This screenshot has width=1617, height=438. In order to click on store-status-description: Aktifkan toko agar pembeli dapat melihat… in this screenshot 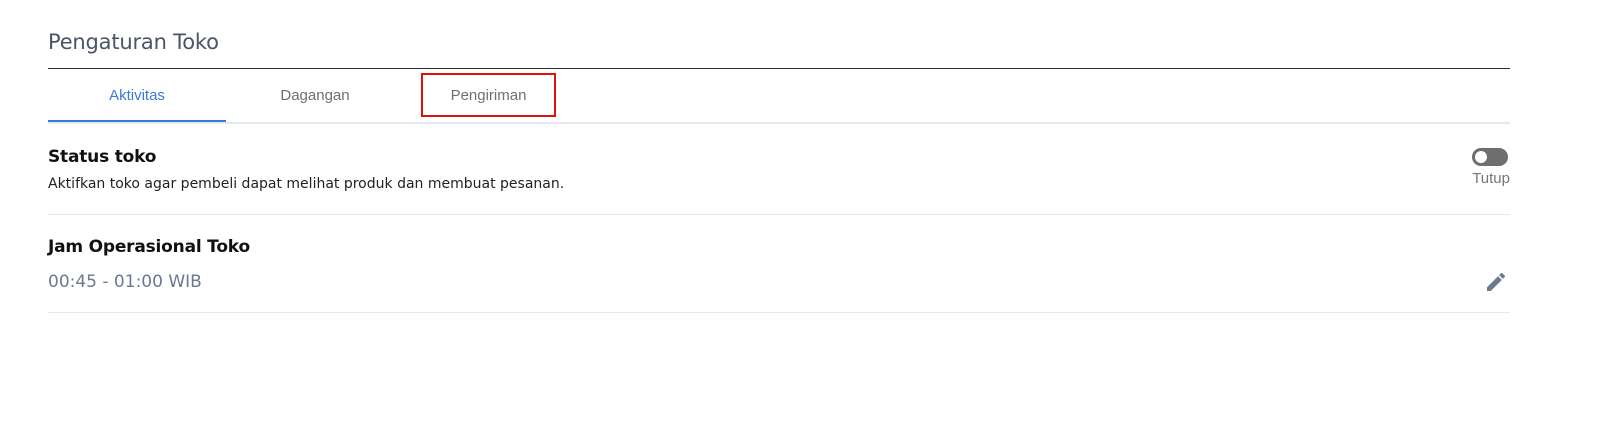, I will do `click(306, 184)`.